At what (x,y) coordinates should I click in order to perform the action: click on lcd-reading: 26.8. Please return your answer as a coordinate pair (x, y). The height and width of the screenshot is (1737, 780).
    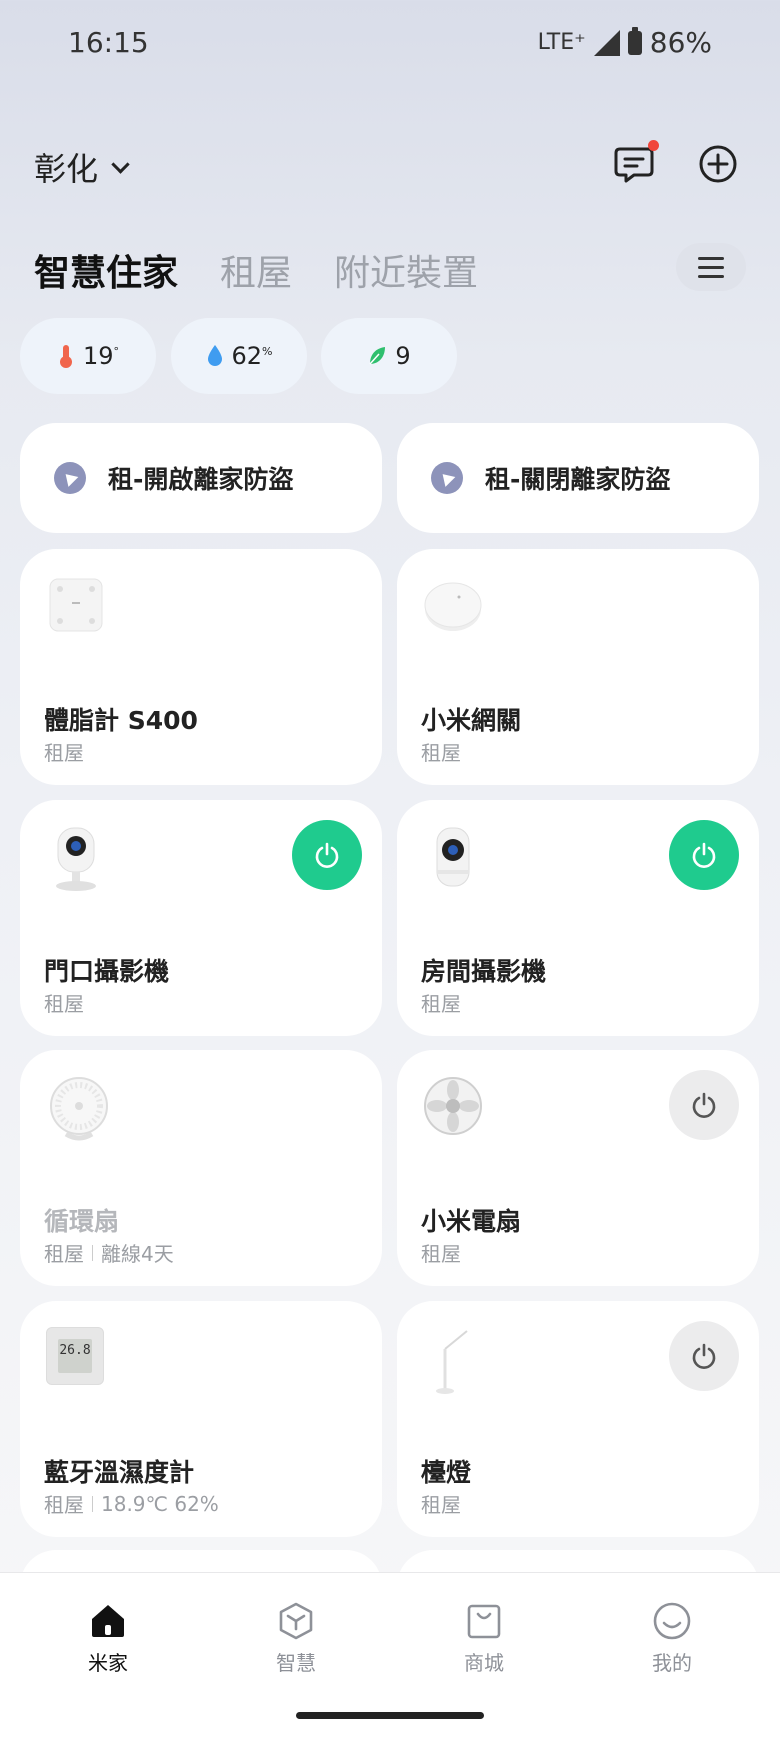
    Looking at the image, I should click on (75, 1356).